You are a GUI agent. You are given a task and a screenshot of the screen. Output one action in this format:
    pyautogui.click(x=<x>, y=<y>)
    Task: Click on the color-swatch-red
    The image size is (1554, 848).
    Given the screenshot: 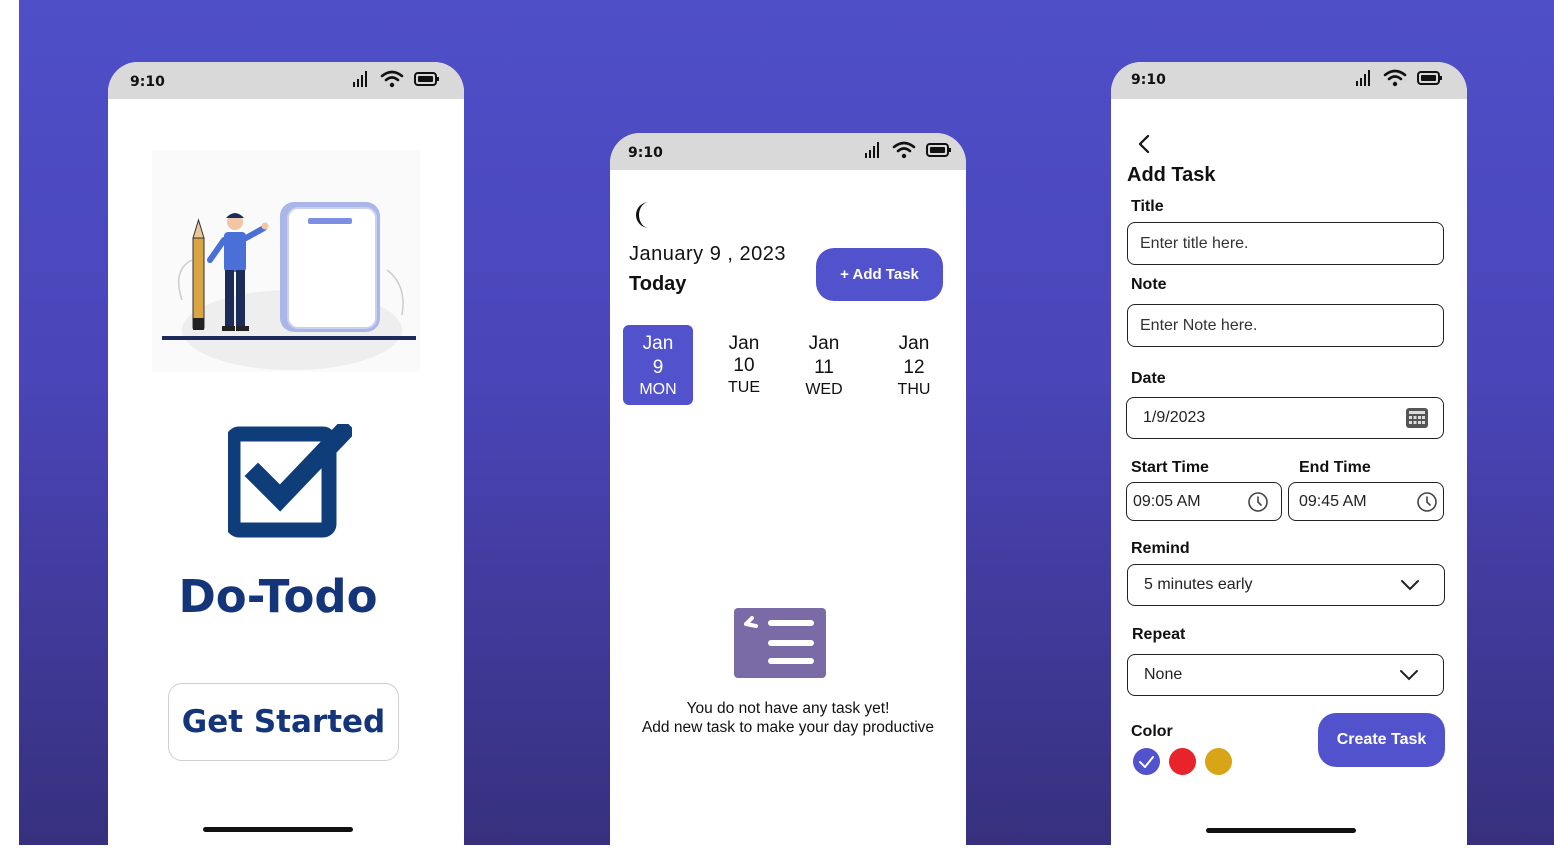 What is the action you would take?
    pyautogui.click(x=1182, y=761)
    